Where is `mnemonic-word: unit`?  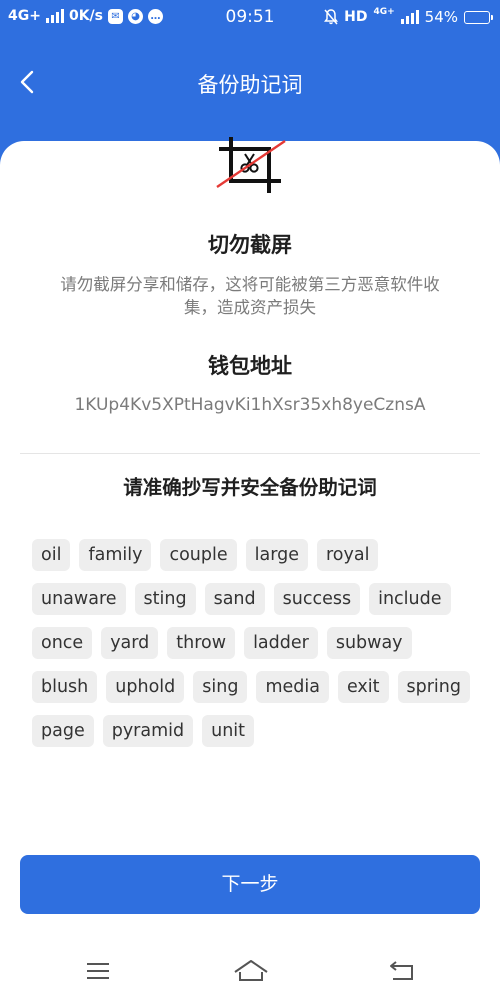
mnemonic-word: unit is located at coordinates (228, 731).